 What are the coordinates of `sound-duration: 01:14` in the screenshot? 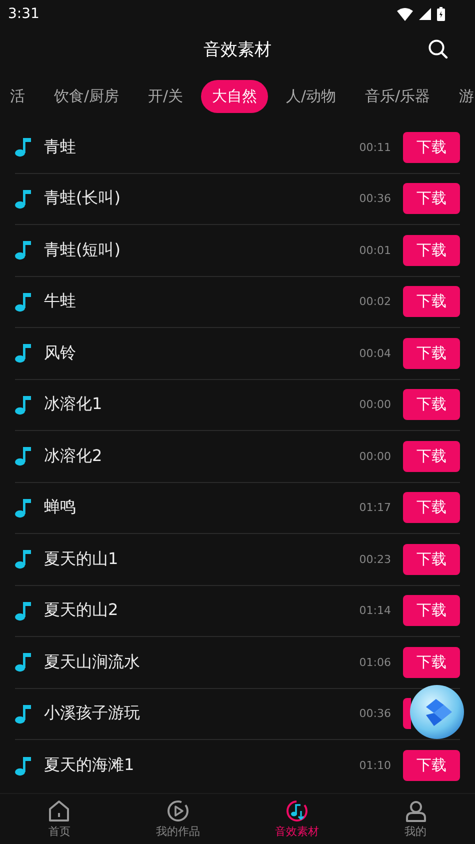 It's located at (375, 611).